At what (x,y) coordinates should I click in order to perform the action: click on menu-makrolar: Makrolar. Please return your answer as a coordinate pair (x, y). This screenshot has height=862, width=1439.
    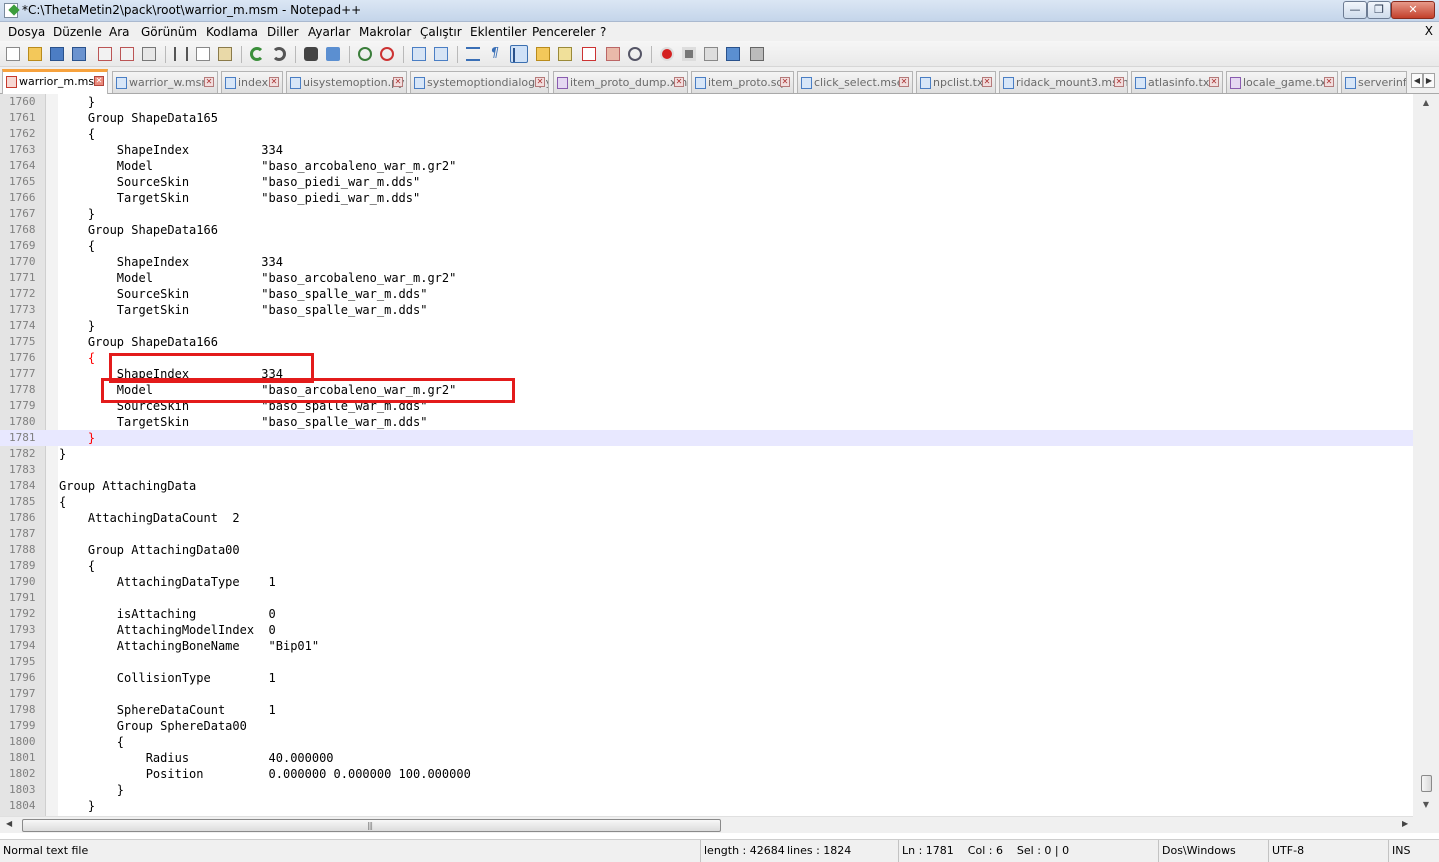
    Looking at the image, I should click on (385, 32).